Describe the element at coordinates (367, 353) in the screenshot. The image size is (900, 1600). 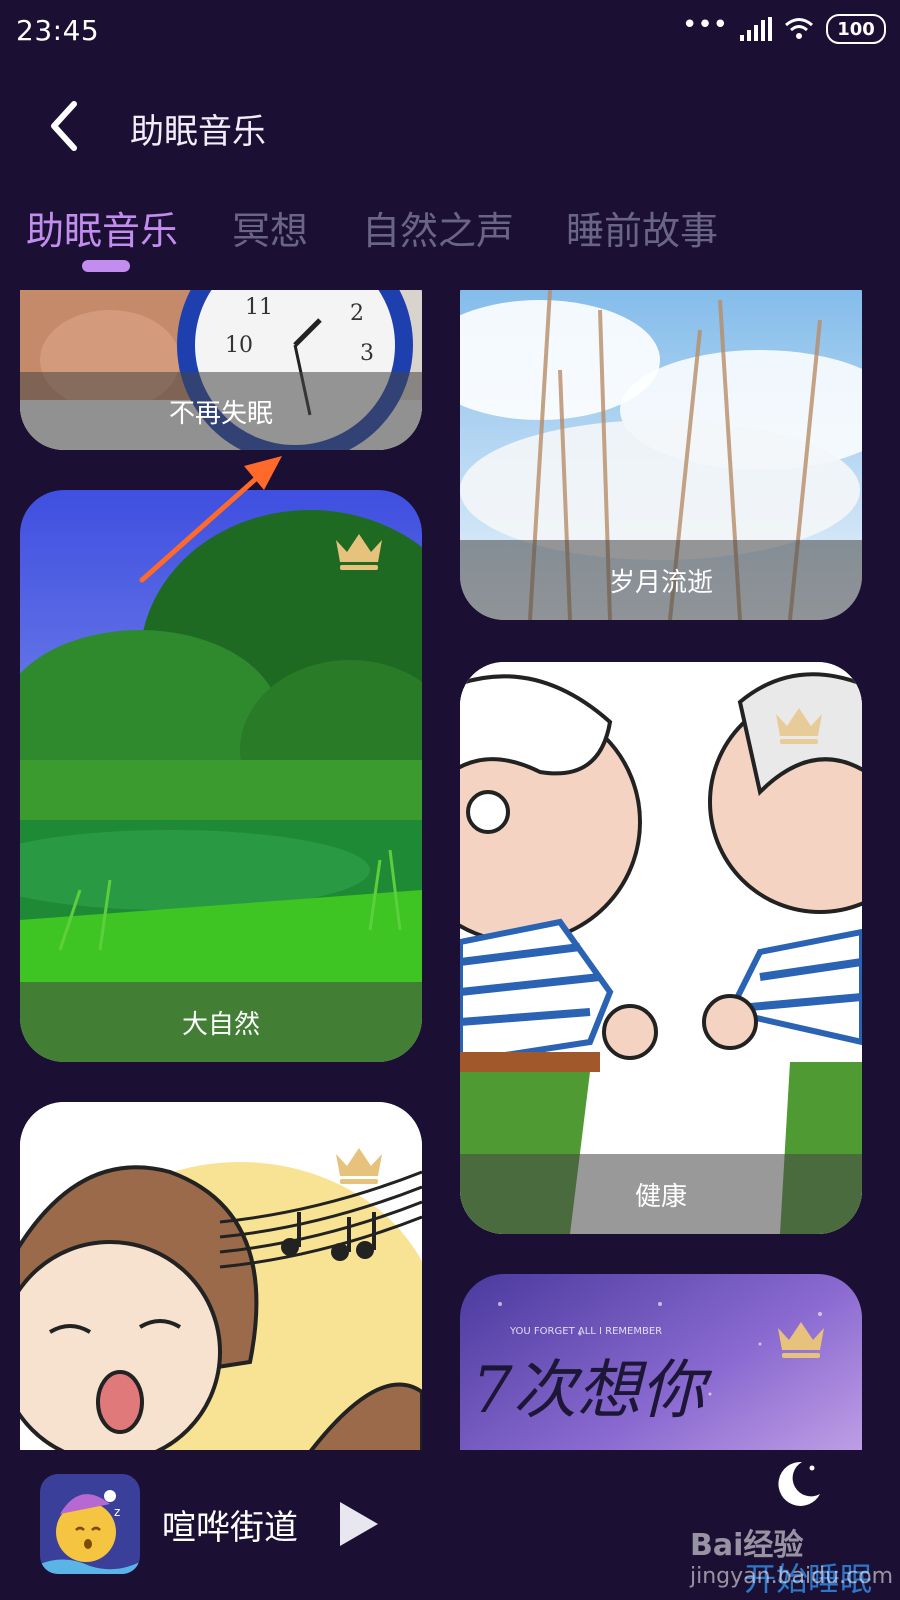
I see `svg-text: 3` at that location.